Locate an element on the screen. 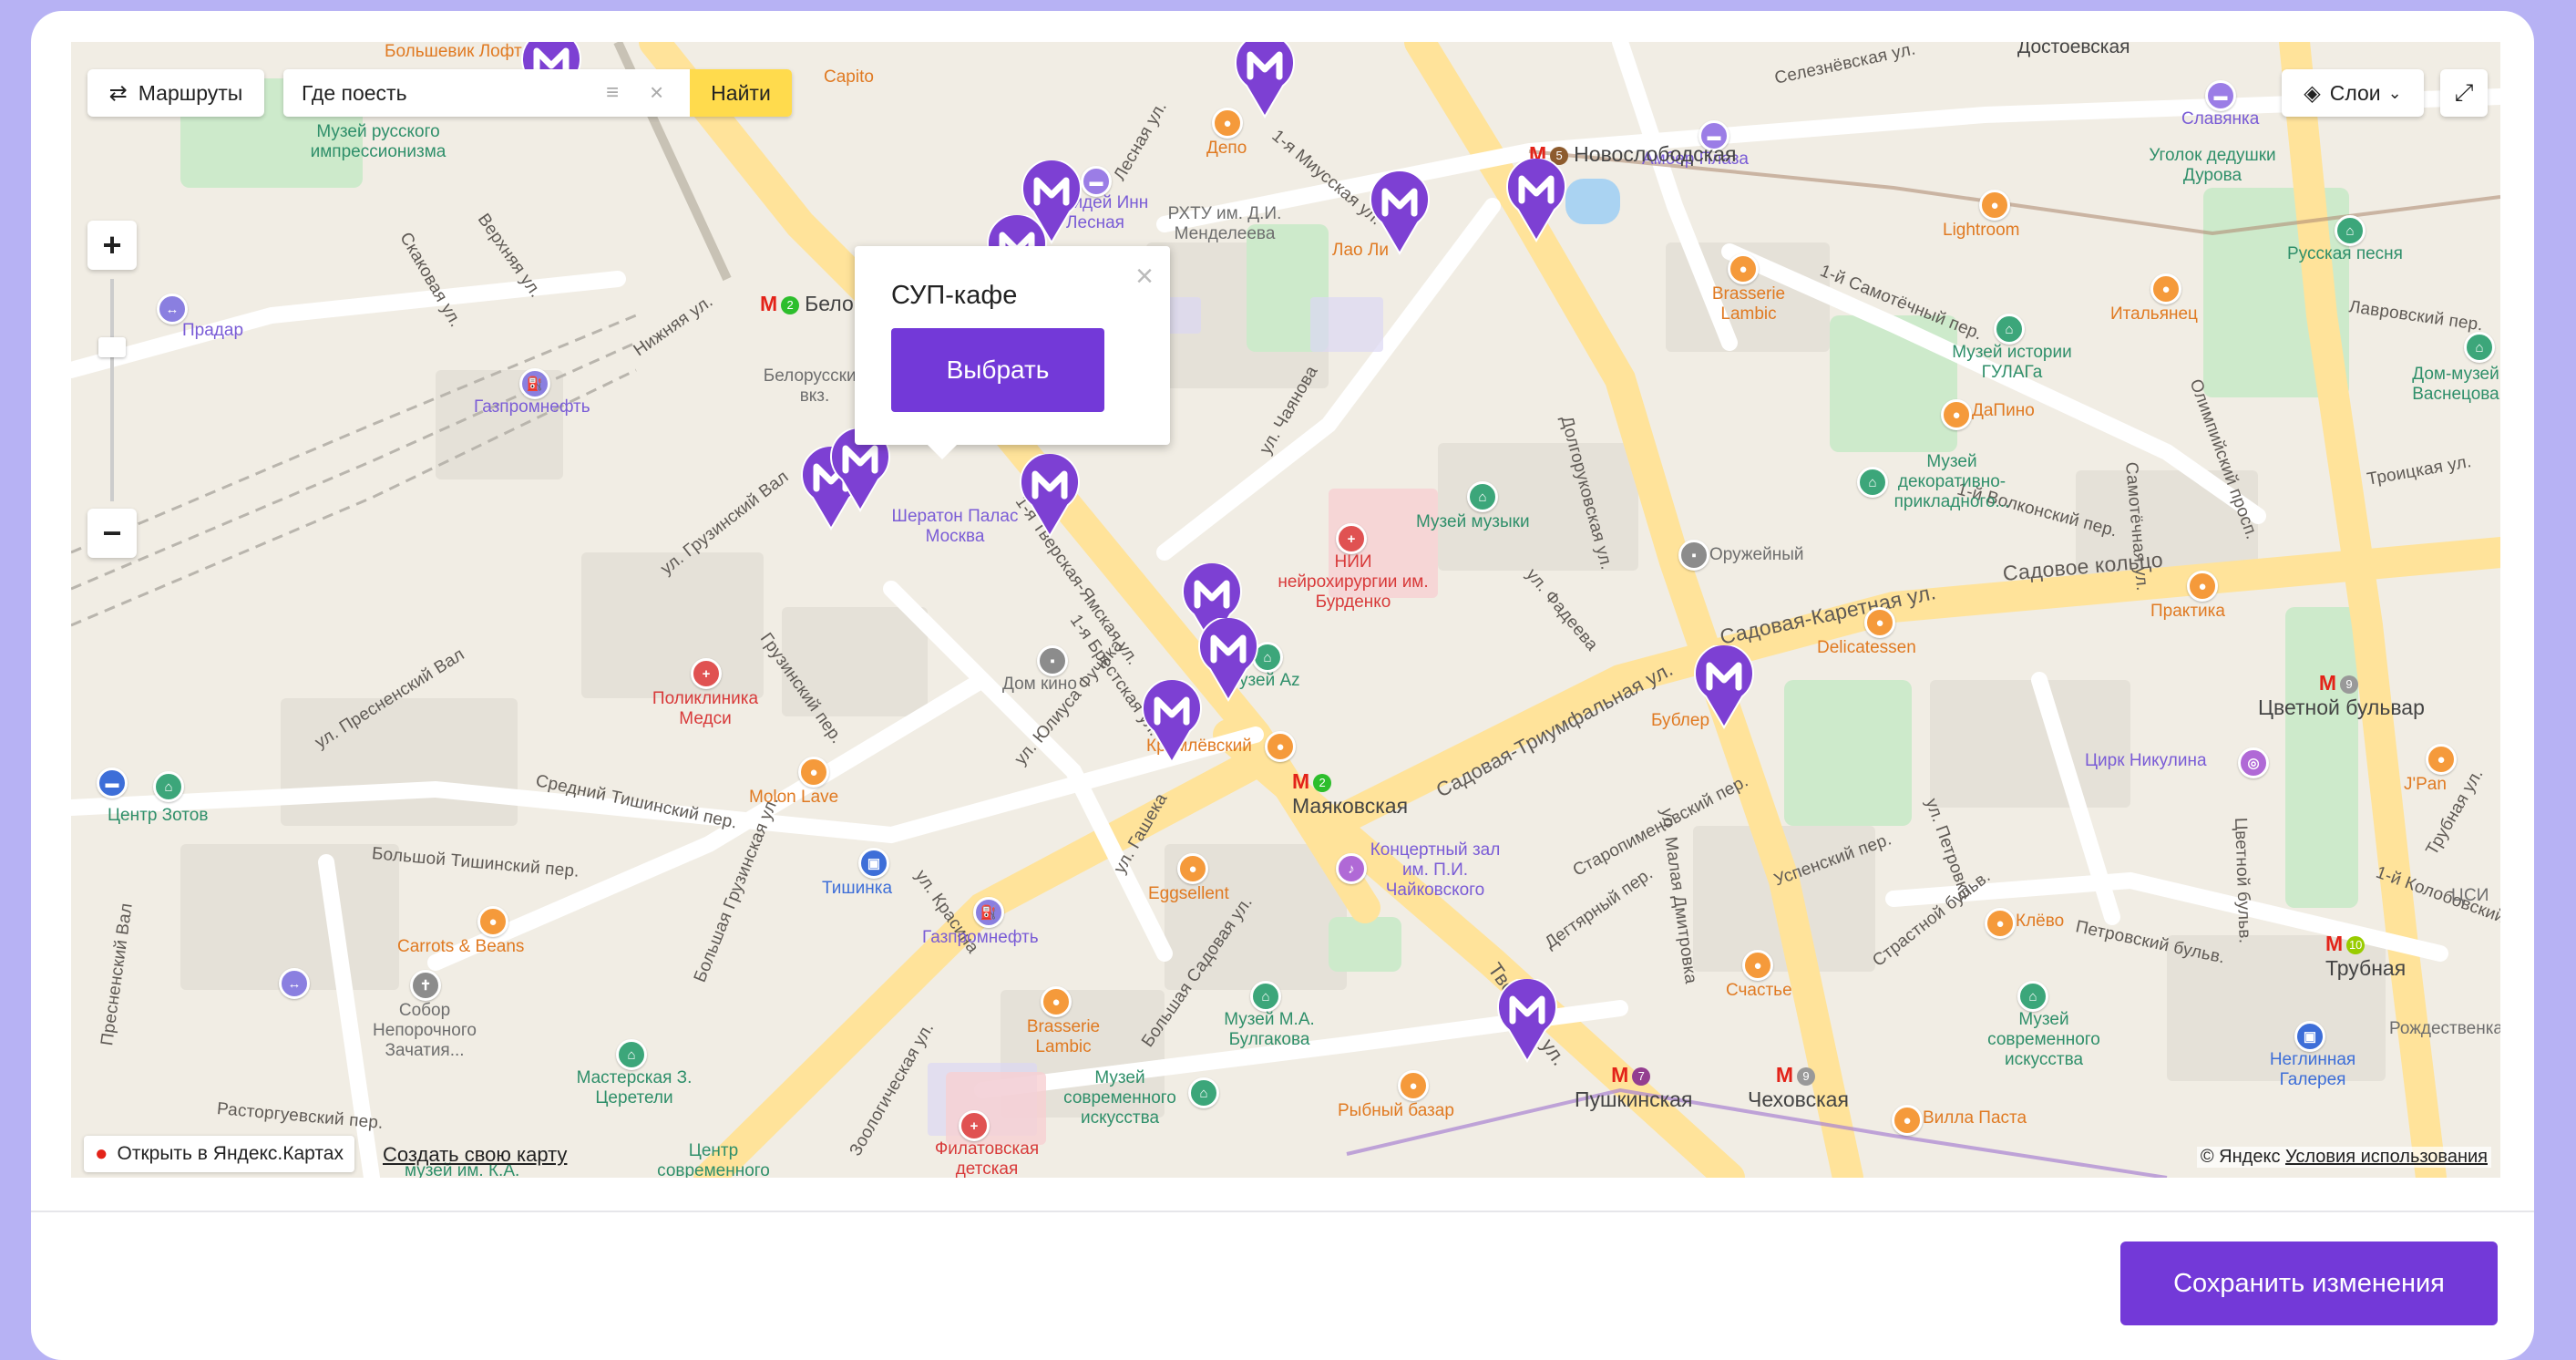 The height and width of the screenshot is (1360, 2576). poi-label: Счастье is located at coordinates (1759, 991).